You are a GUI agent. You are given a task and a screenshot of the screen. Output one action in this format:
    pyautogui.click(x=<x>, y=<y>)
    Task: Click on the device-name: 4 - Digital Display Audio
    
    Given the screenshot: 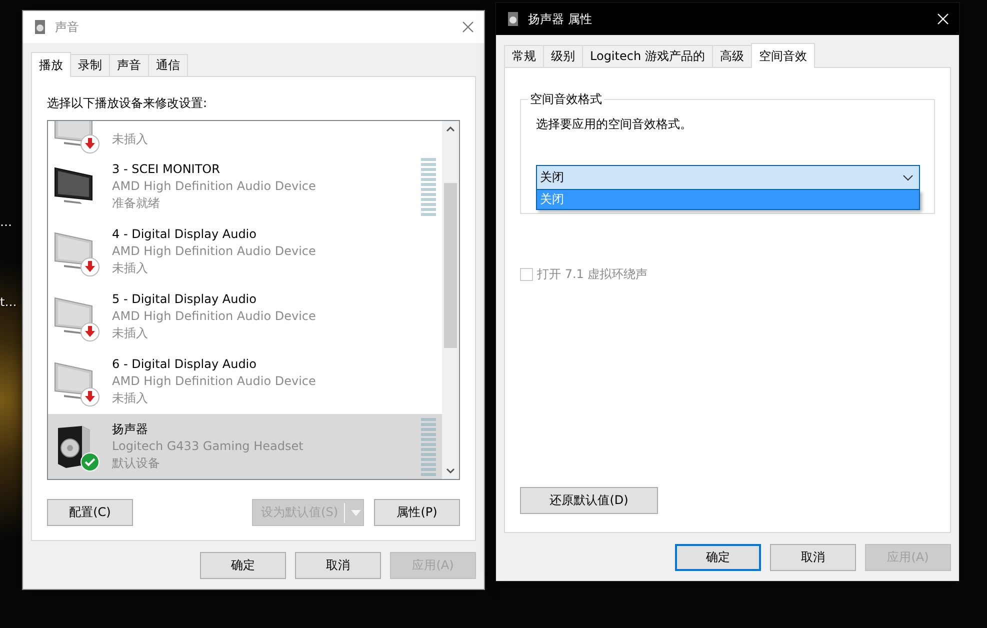 What is the action you would take?
    pyautogui.click(x=185, y=234)
    